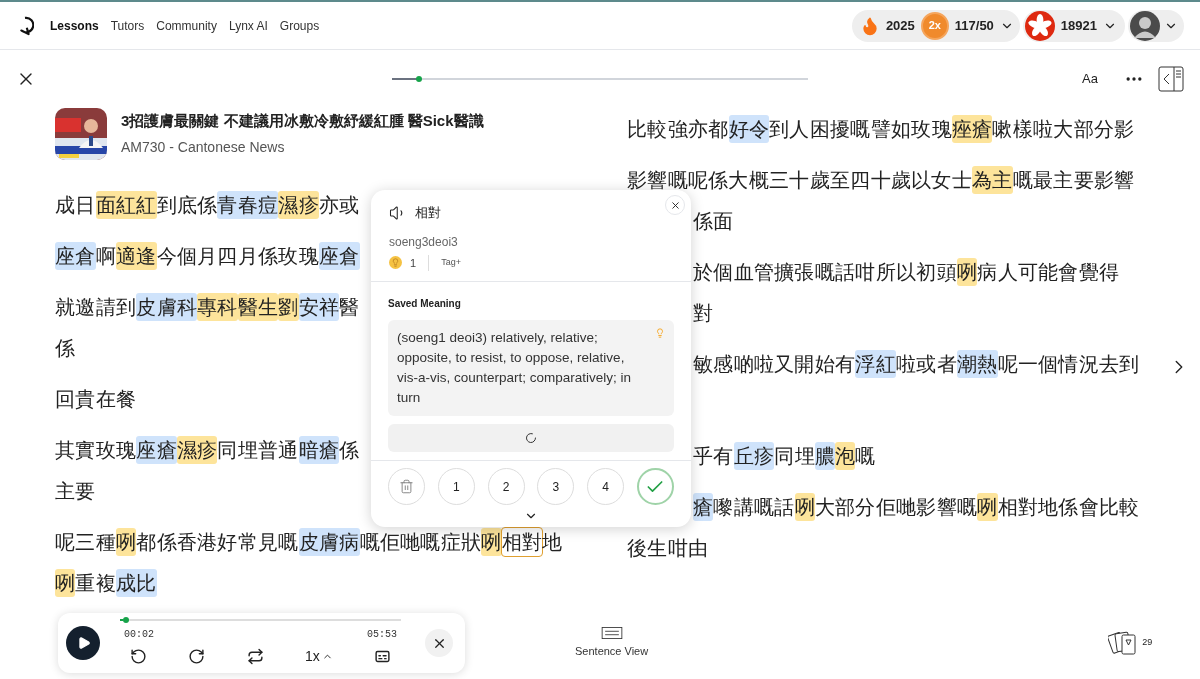 The width and height of the screenshot is (1200, 679). I want to click on nav-link: Lynx AI, so click(248, 25).